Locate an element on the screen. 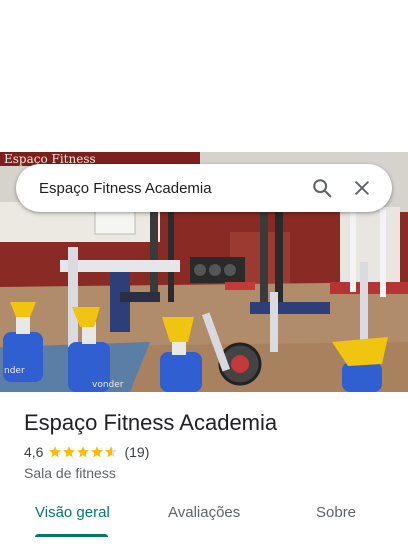  clear-search-button is located at coordinates (362, 188).